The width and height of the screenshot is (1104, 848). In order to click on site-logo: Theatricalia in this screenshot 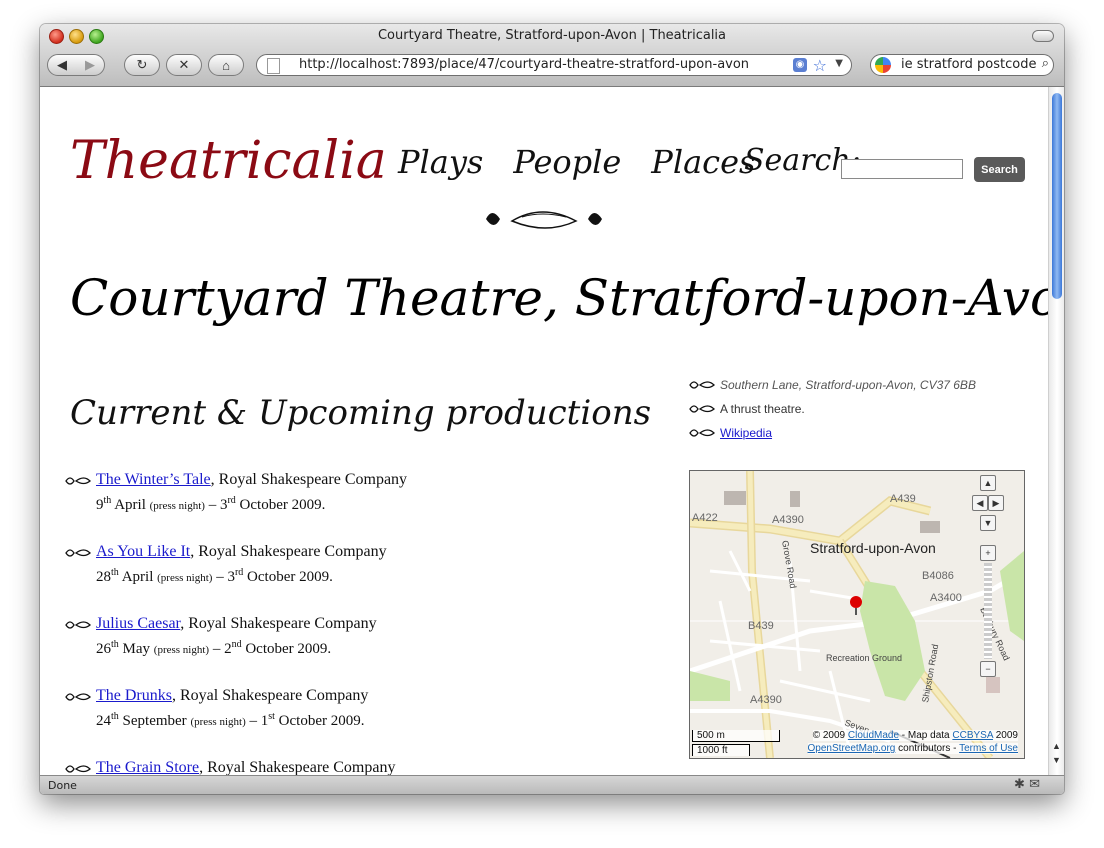, I will do `click(228, 161)`.